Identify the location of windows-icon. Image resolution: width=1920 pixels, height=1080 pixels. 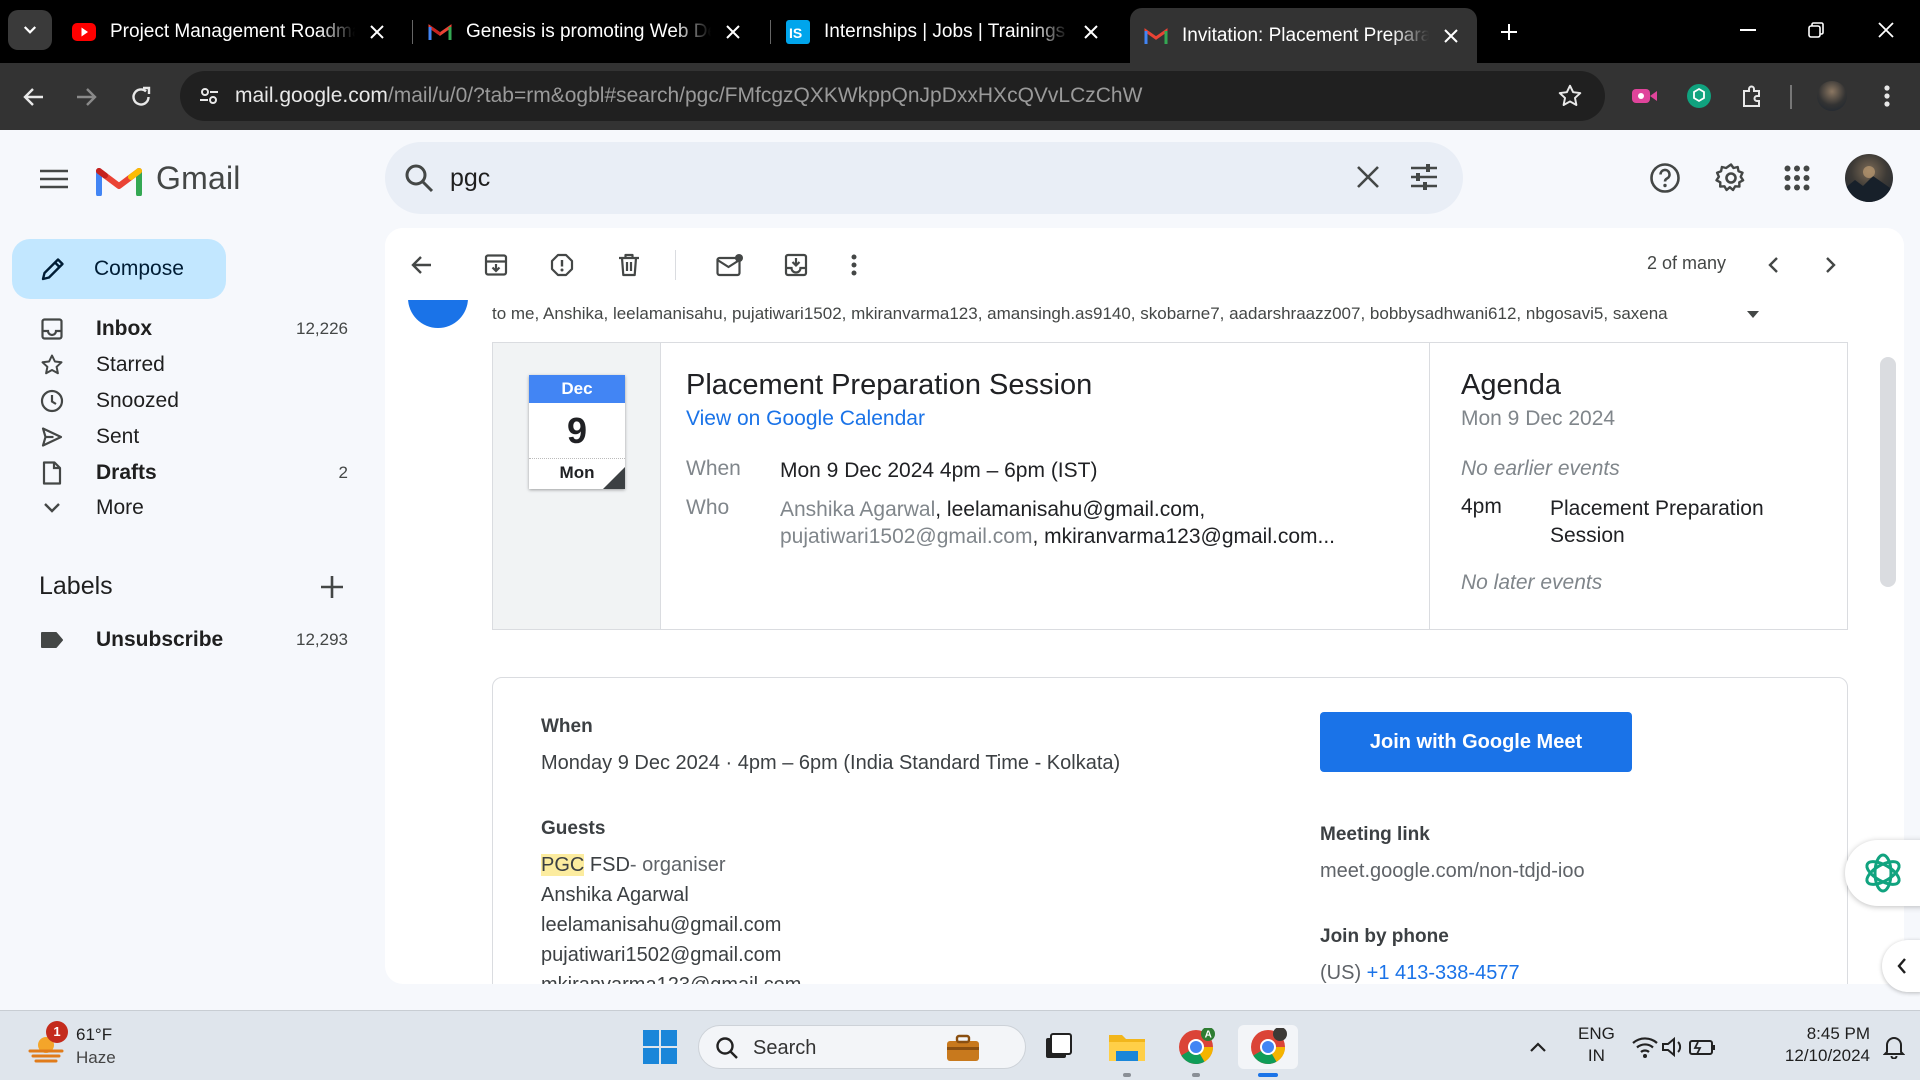
(660, 1047).